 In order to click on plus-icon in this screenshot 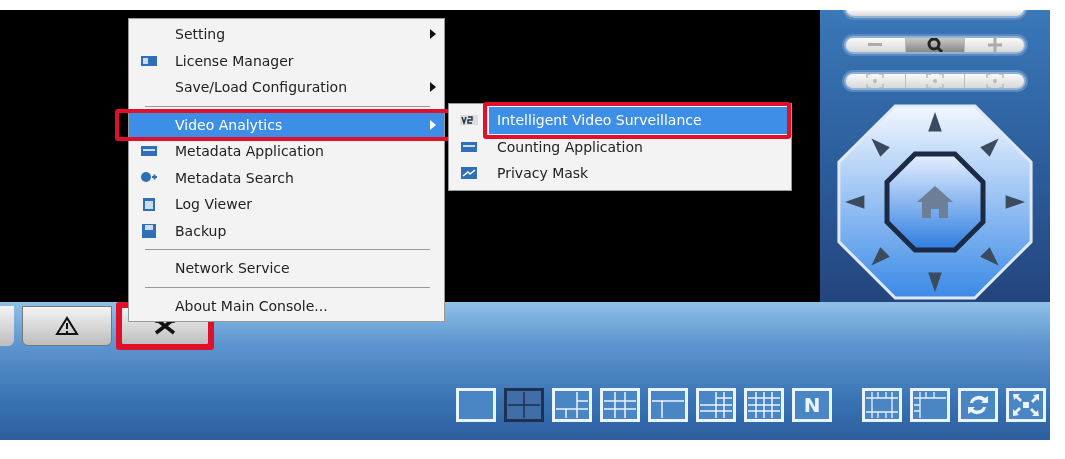, I will do `click(994, 44)`.